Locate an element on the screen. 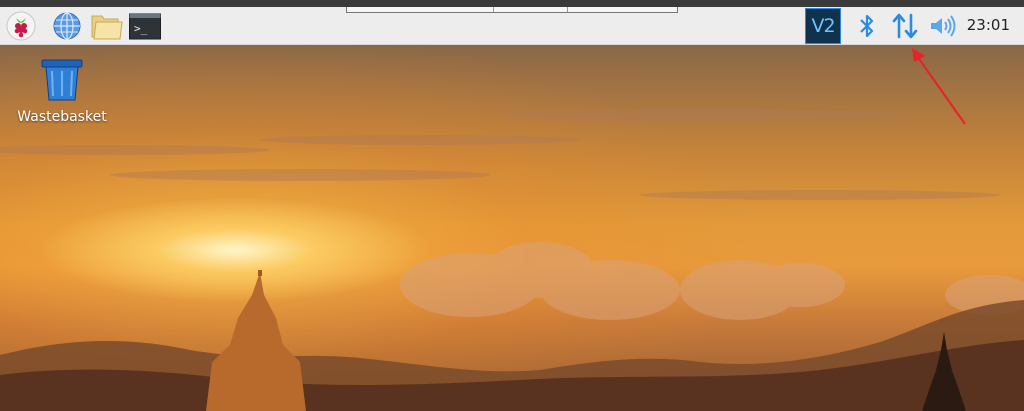  bluetooth-icon is located at coordinates (867, 25).